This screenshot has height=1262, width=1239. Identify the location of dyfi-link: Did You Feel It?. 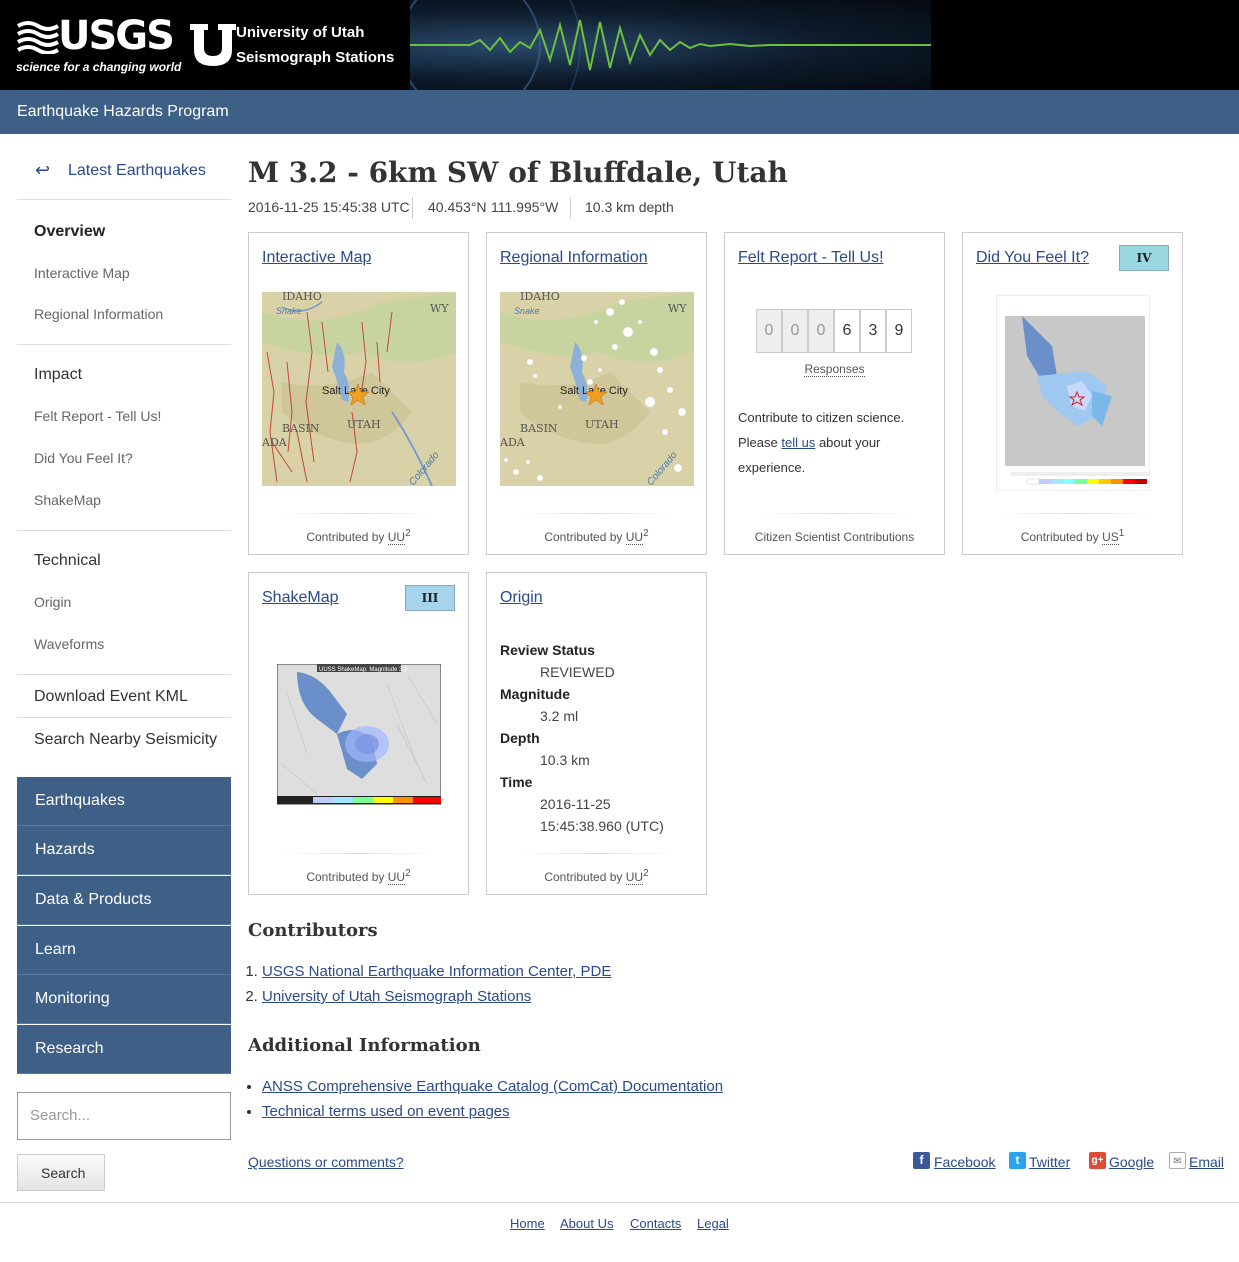
(1032, 258).